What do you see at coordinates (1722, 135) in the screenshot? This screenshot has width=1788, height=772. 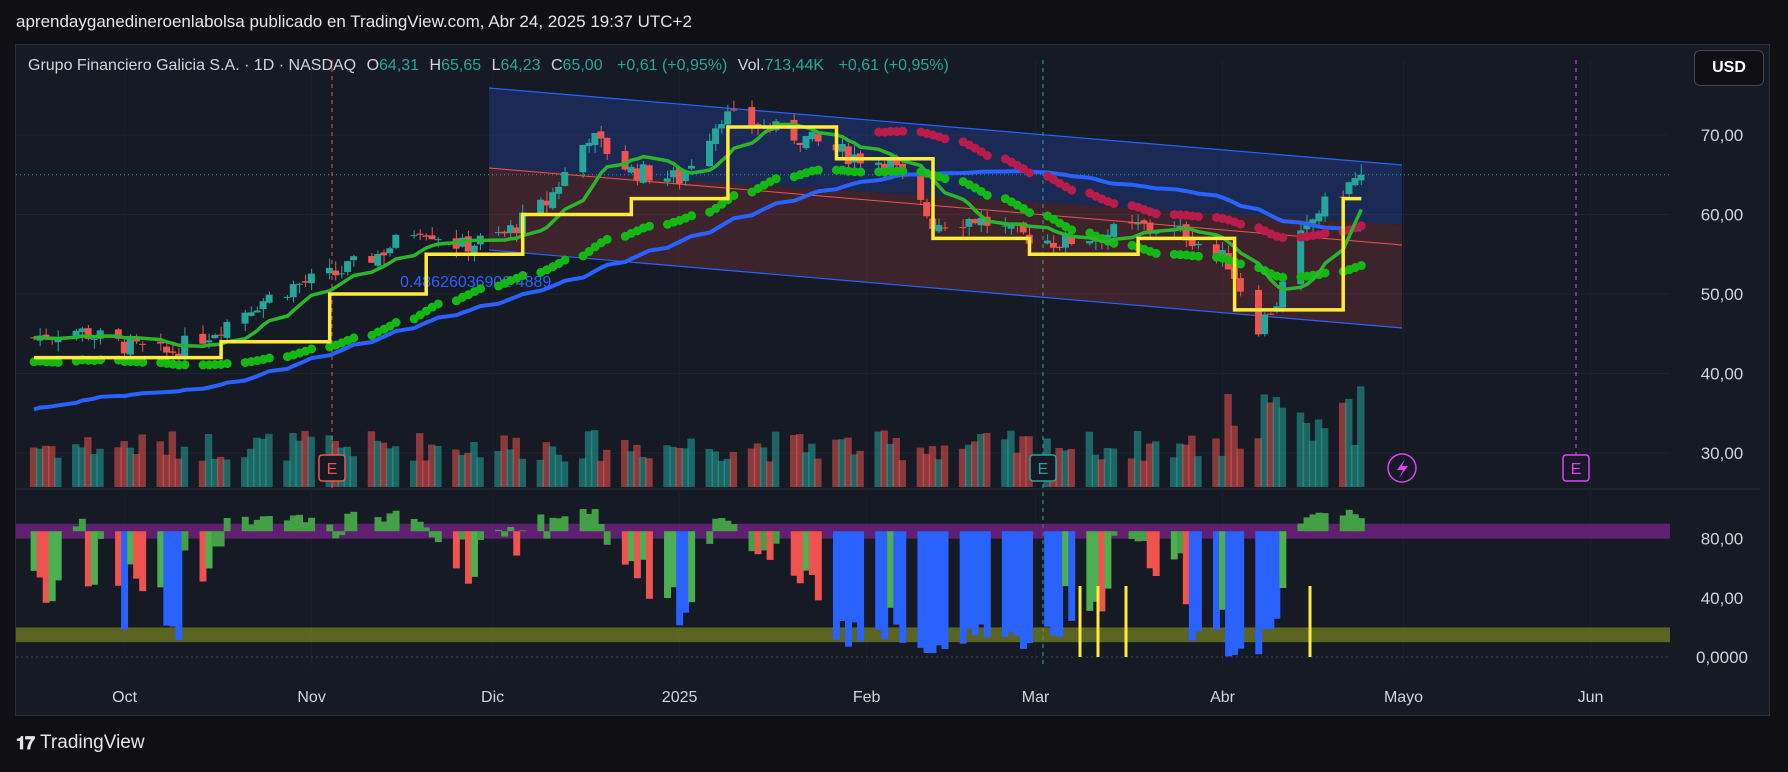 I see `y-tick-label: 70,00` at bounding box center [1722, 135].